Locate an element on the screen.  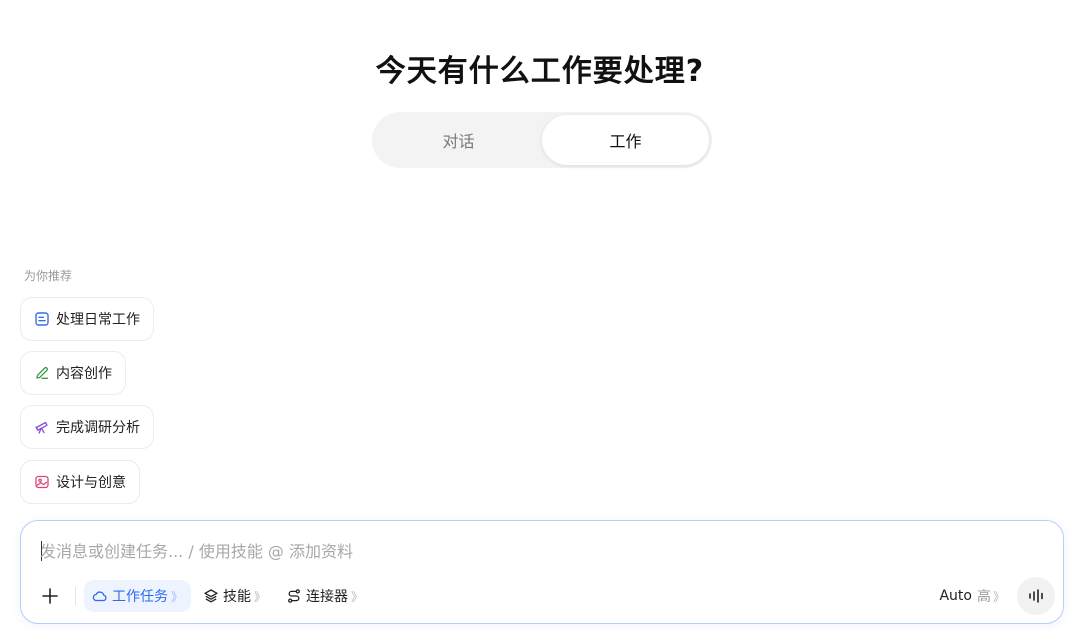
work-task-button: 工作任务 》 is located at coordinates (138, 596).